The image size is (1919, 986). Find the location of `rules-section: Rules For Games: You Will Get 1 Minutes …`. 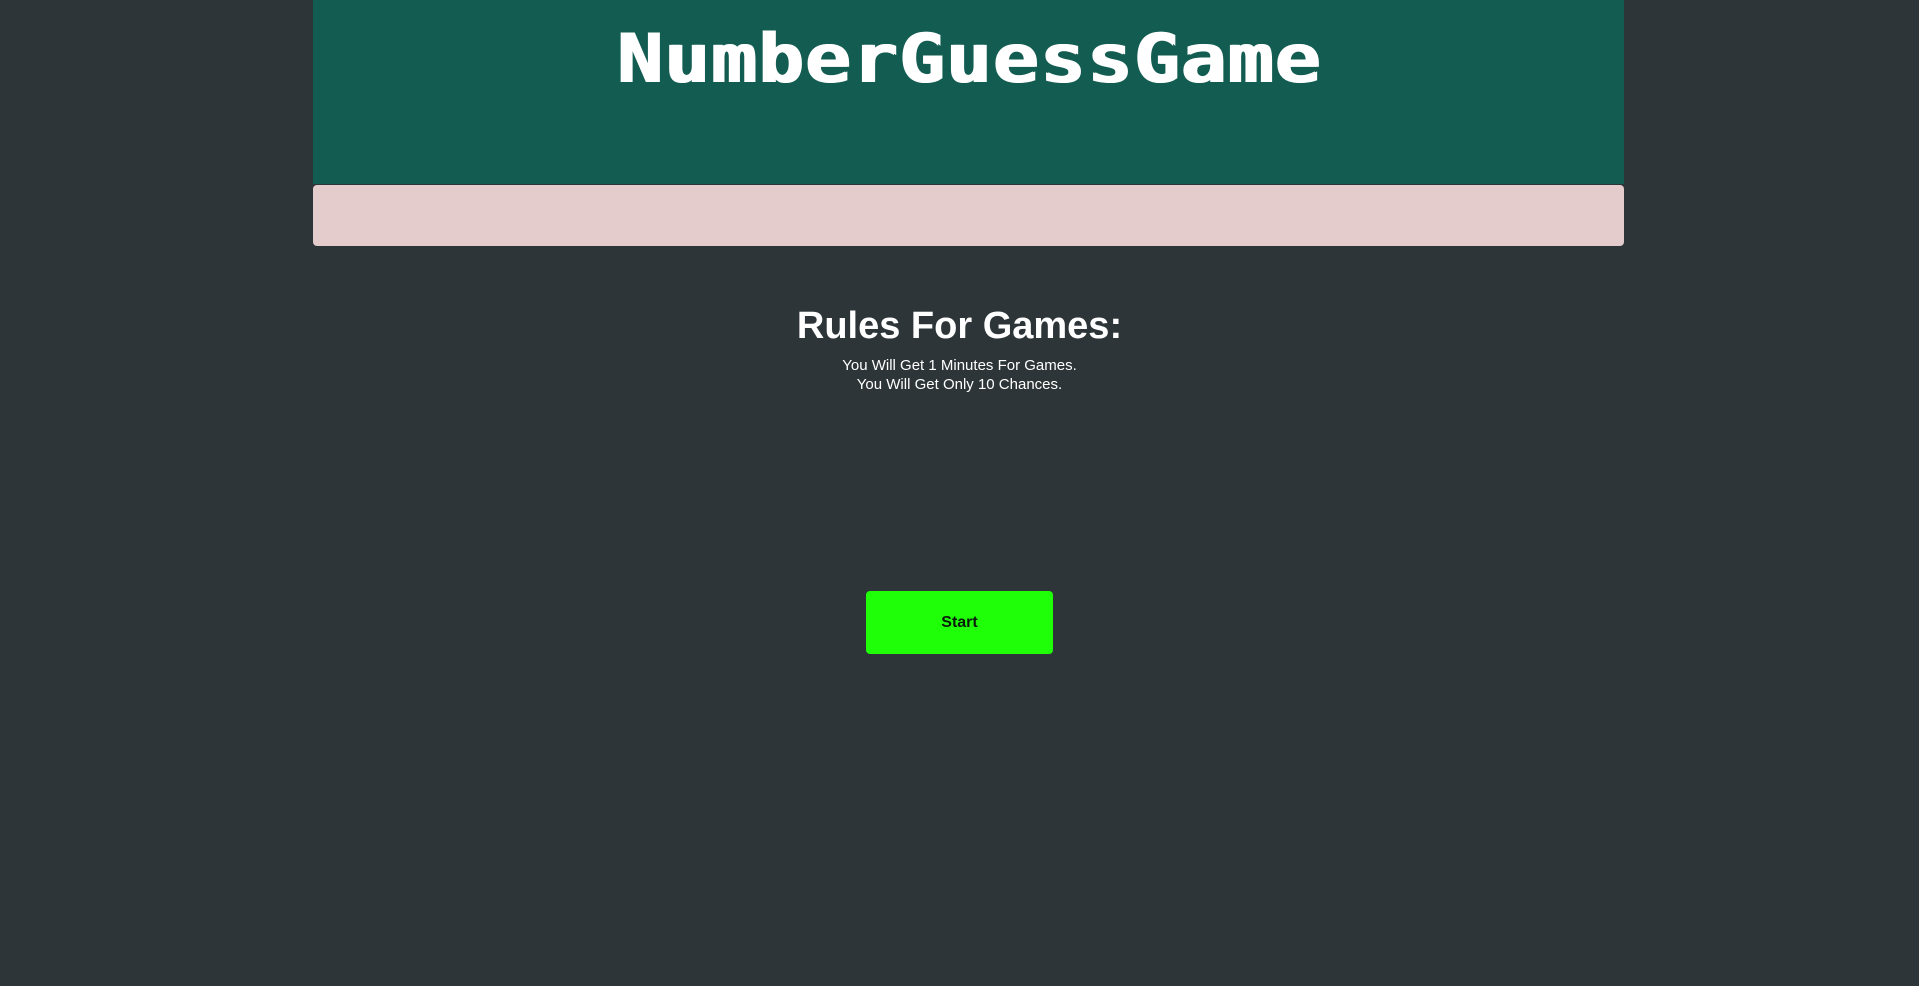

rules-section: Rules For Games: You Will Get 1 Minutes … is located at coordinates (959, 349).